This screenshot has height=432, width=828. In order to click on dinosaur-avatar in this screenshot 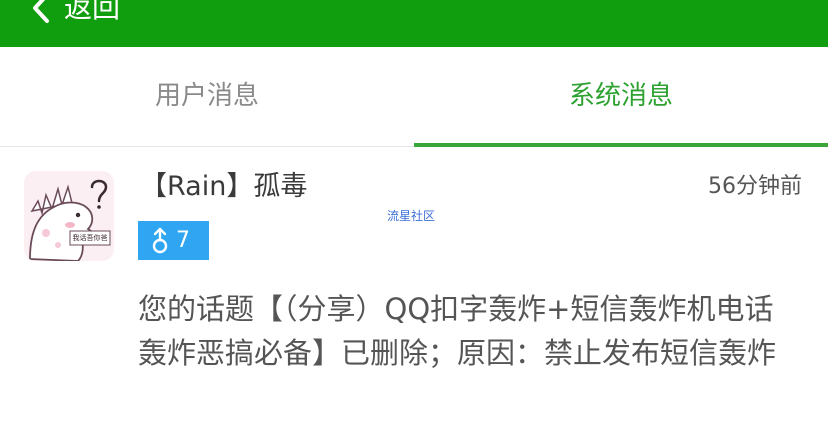, I will do `click(69, 216)`.